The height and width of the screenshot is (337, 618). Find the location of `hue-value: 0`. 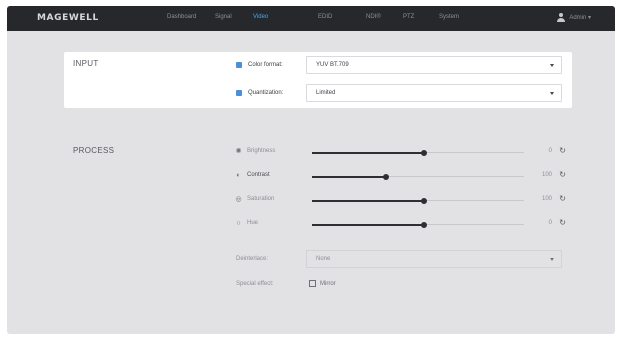

hue-value: 0 is located at coordinates (550, 223).